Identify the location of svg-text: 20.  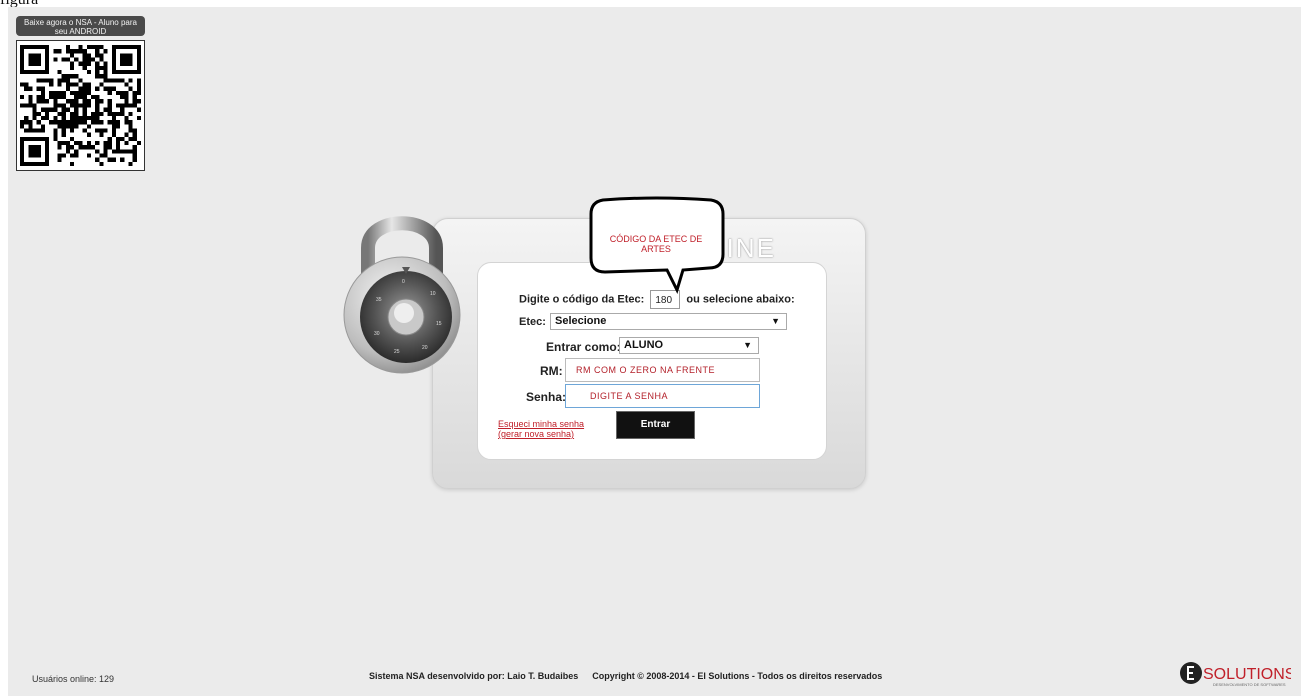
(425, 348).